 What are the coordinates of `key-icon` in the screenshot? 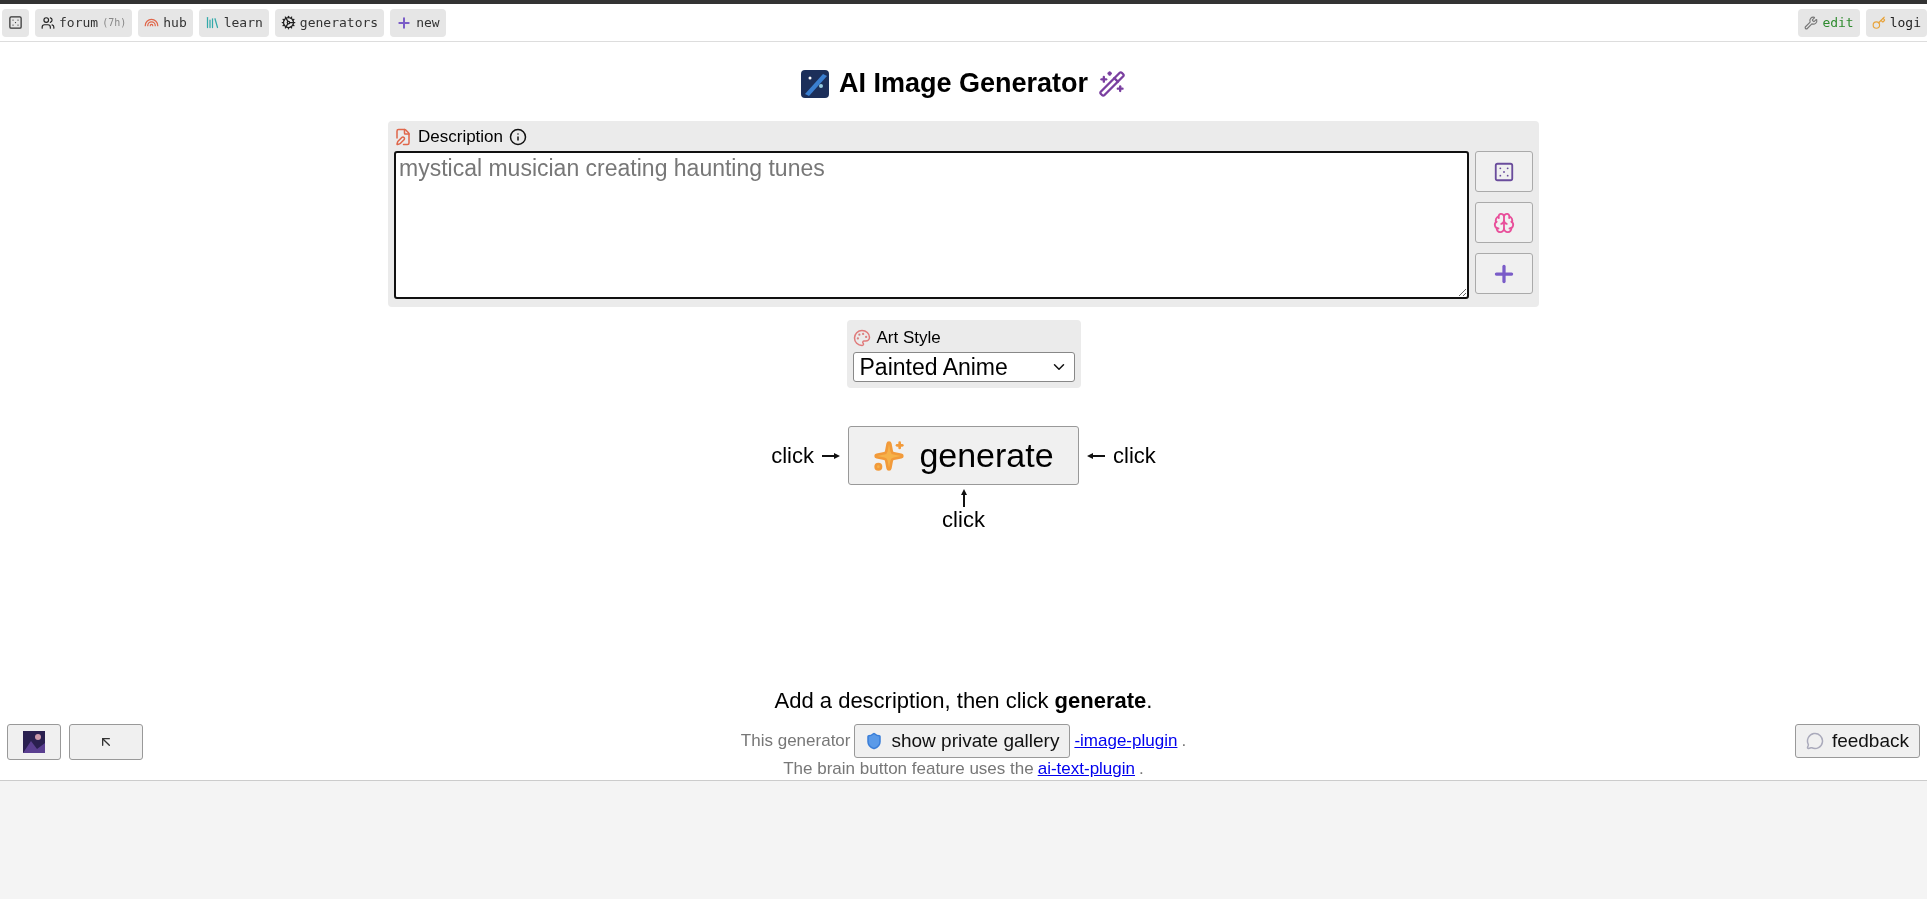 It's located at (1878, 22).